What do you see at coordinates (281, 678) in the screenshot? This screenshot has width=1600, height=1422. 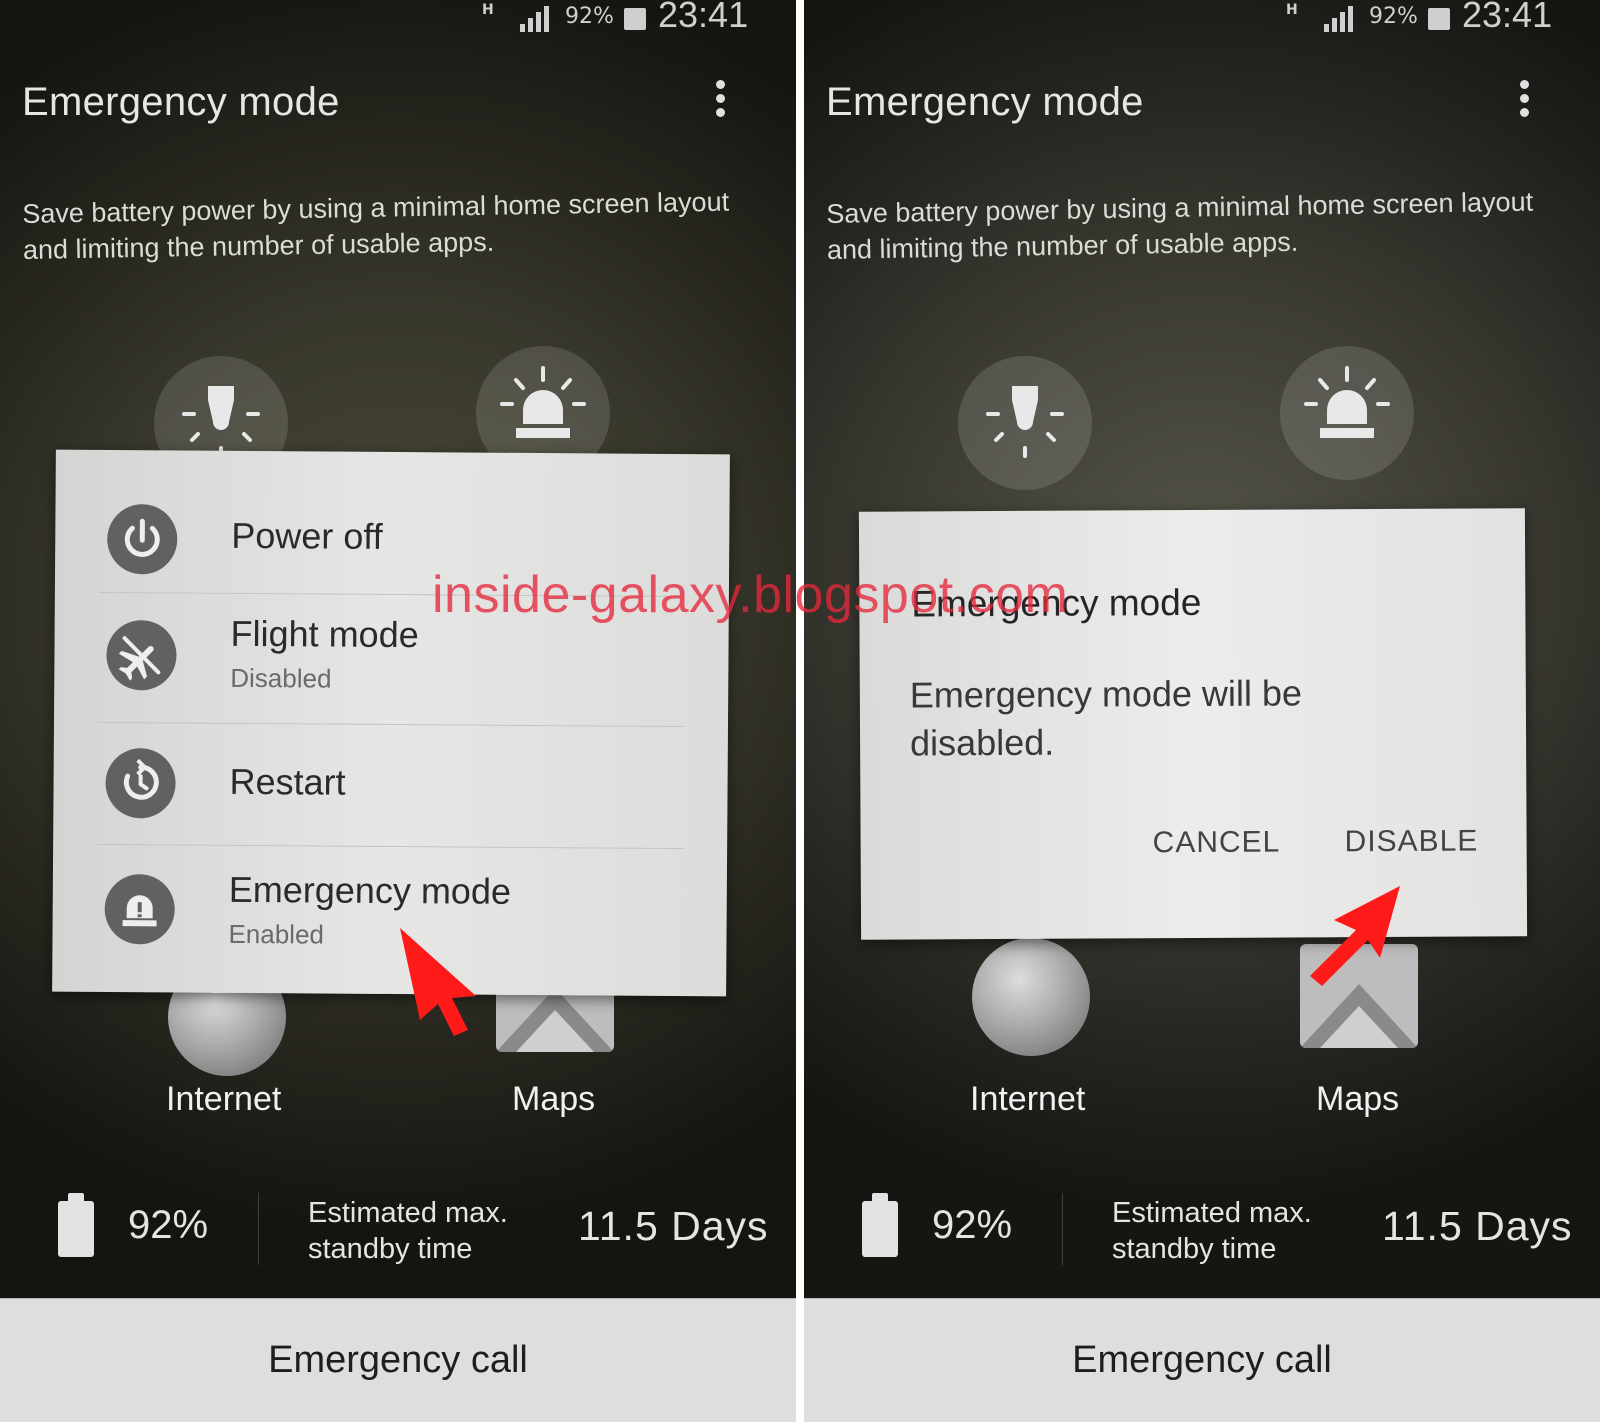 I see `menu-item-status: Disabled` at bounding box center [281, 678].